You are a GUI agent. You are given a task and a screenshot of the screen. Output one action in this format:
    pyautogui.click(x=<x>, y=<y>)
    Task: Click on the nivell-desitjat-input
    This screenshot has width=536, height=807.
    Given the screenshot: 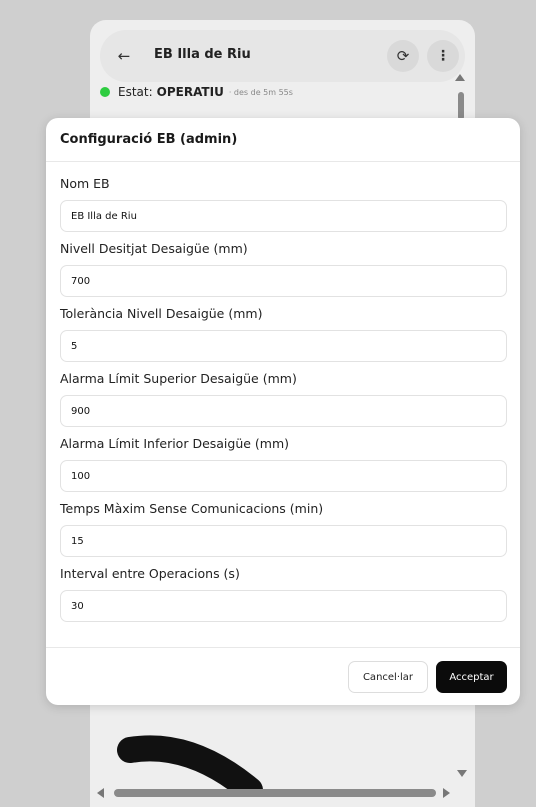 What is the action you would take?
    pyautogui.click(x=283, y=281)
    